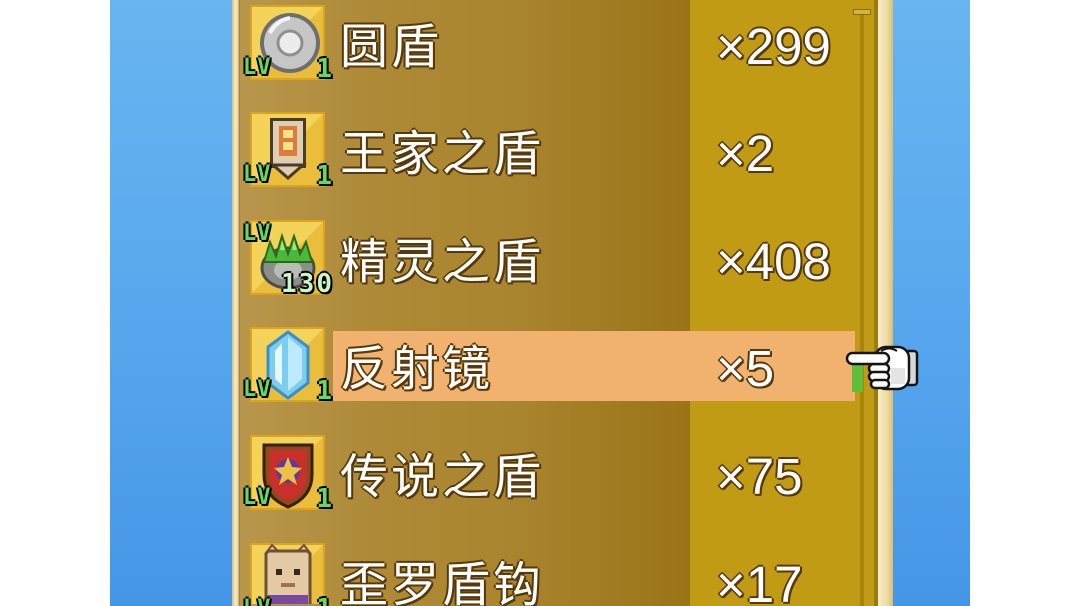 The width and height of the screenshot is (1080, 606). Describe the element at coordinates (759, 581) in the screenshot. I see `item-quantity: ×17` at that location.